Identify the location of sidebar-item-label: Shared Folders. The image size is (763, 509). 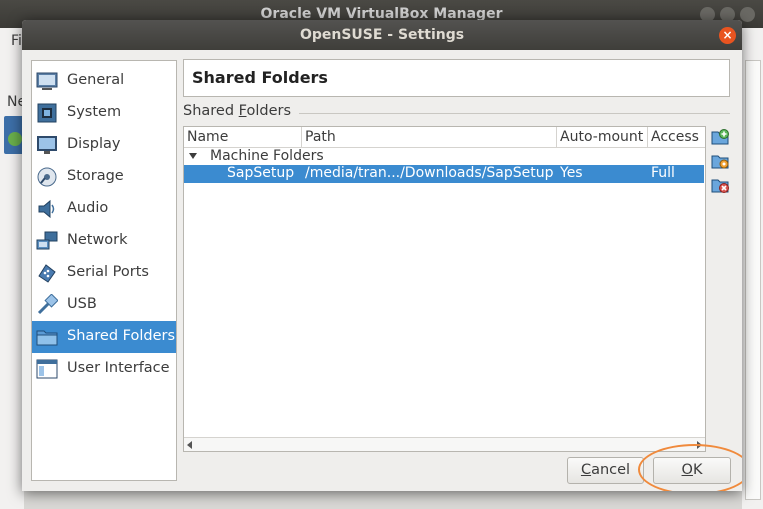
(121, 336).